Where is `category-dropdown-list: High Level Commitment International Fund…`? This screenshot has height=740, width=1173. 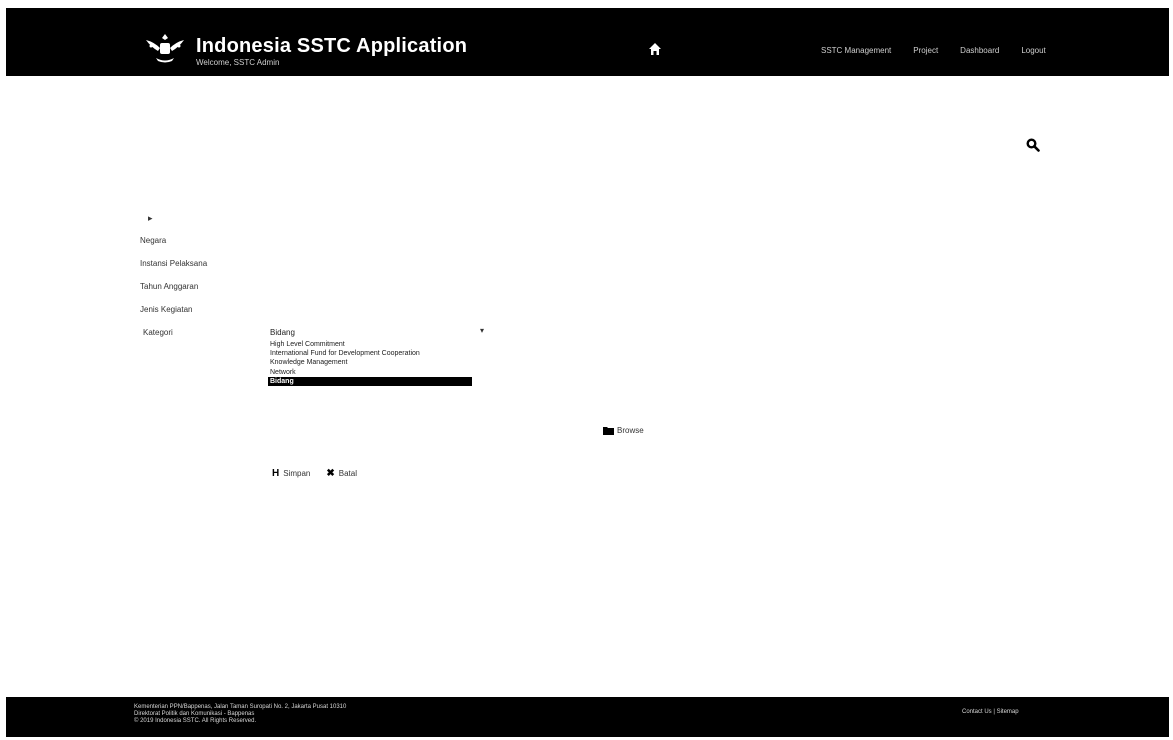
category-dropdown-list: High Level Commitment International Fund… is located at coordinates (370, 363).